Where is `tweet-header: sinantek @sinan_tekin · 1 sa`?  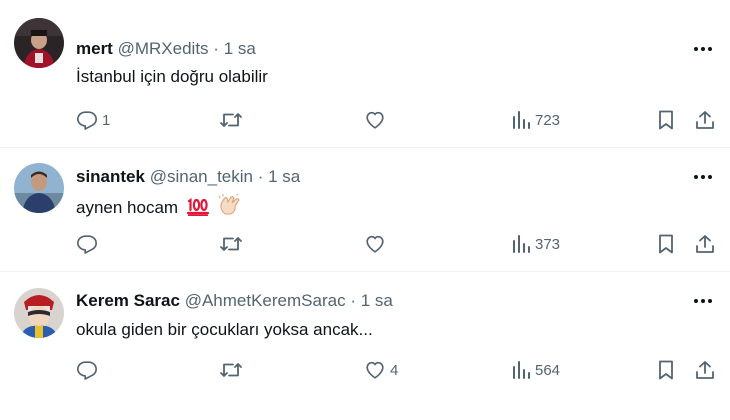 tweet-header: sinantek @sinan_tekin · 1 sa is located at coordinates (188, 177).